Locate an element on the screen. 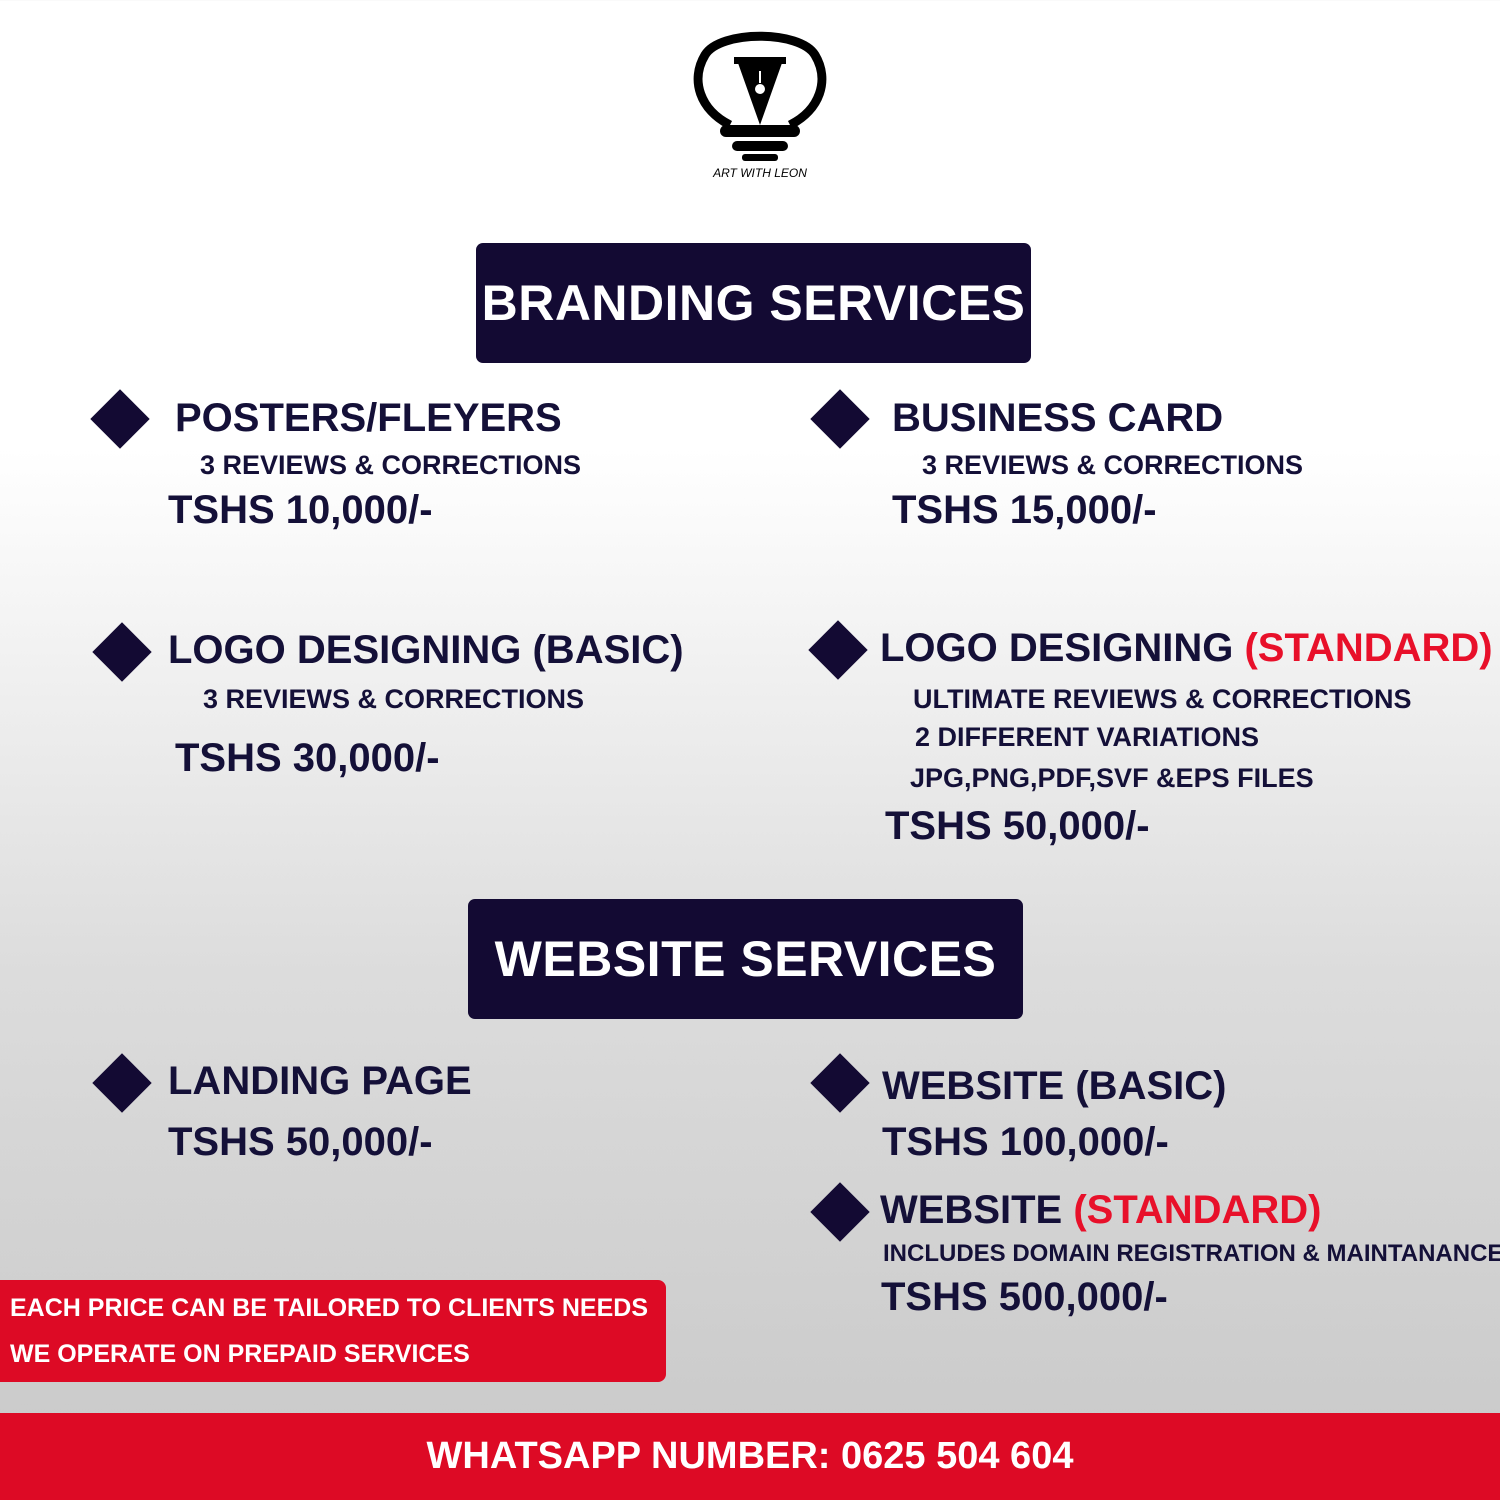 This screenshot has width=1500, height=1500. website-basic-title: WEBSITE (BASIC) is located at coordinates (1054, 1086).